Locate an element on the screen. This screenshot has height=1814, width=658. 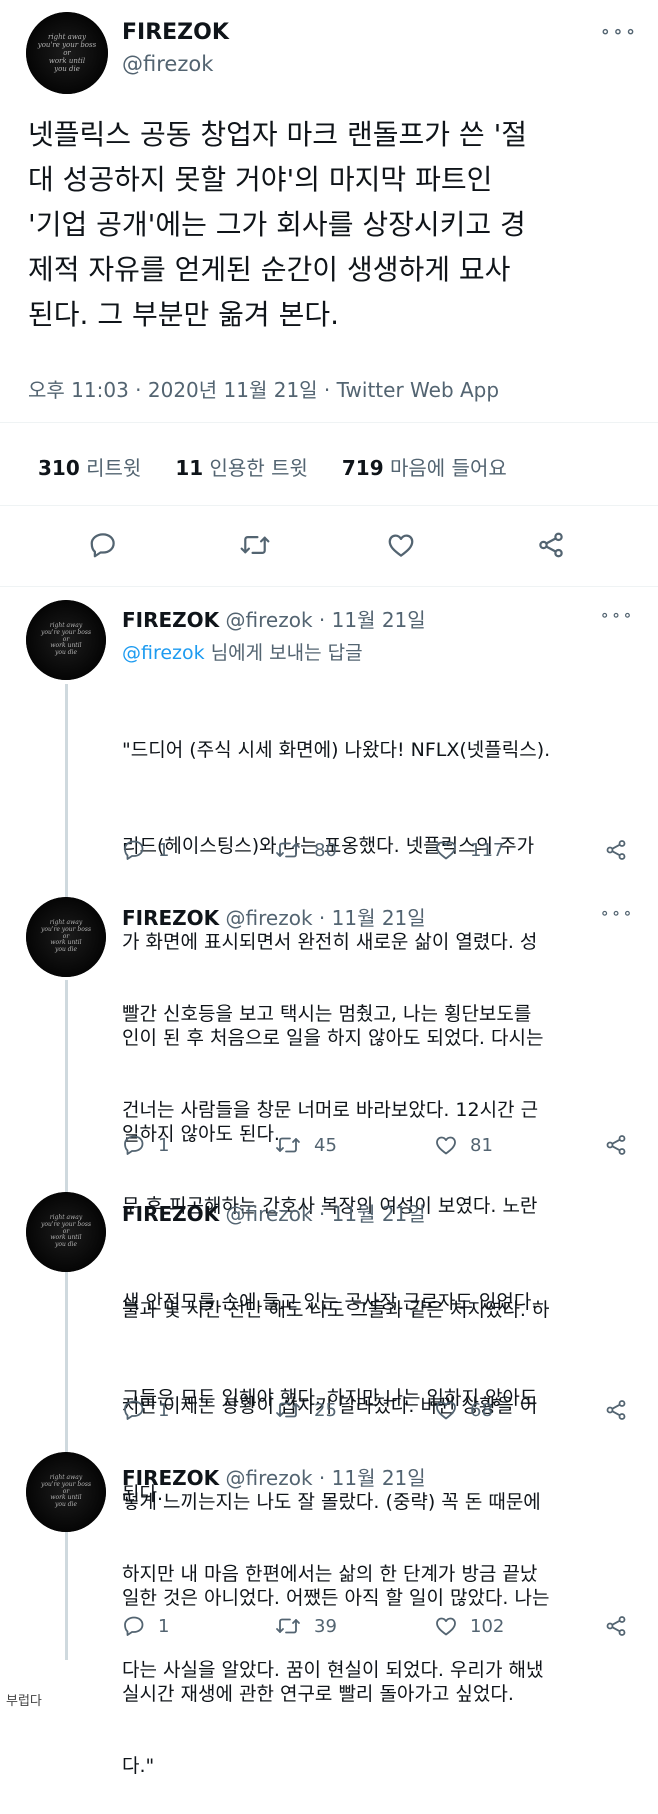
tweet-text-line: 넷플릭스 공동 창업자 마크 랜돌프가 쓴 '절 is located at coordinates (278, 134).